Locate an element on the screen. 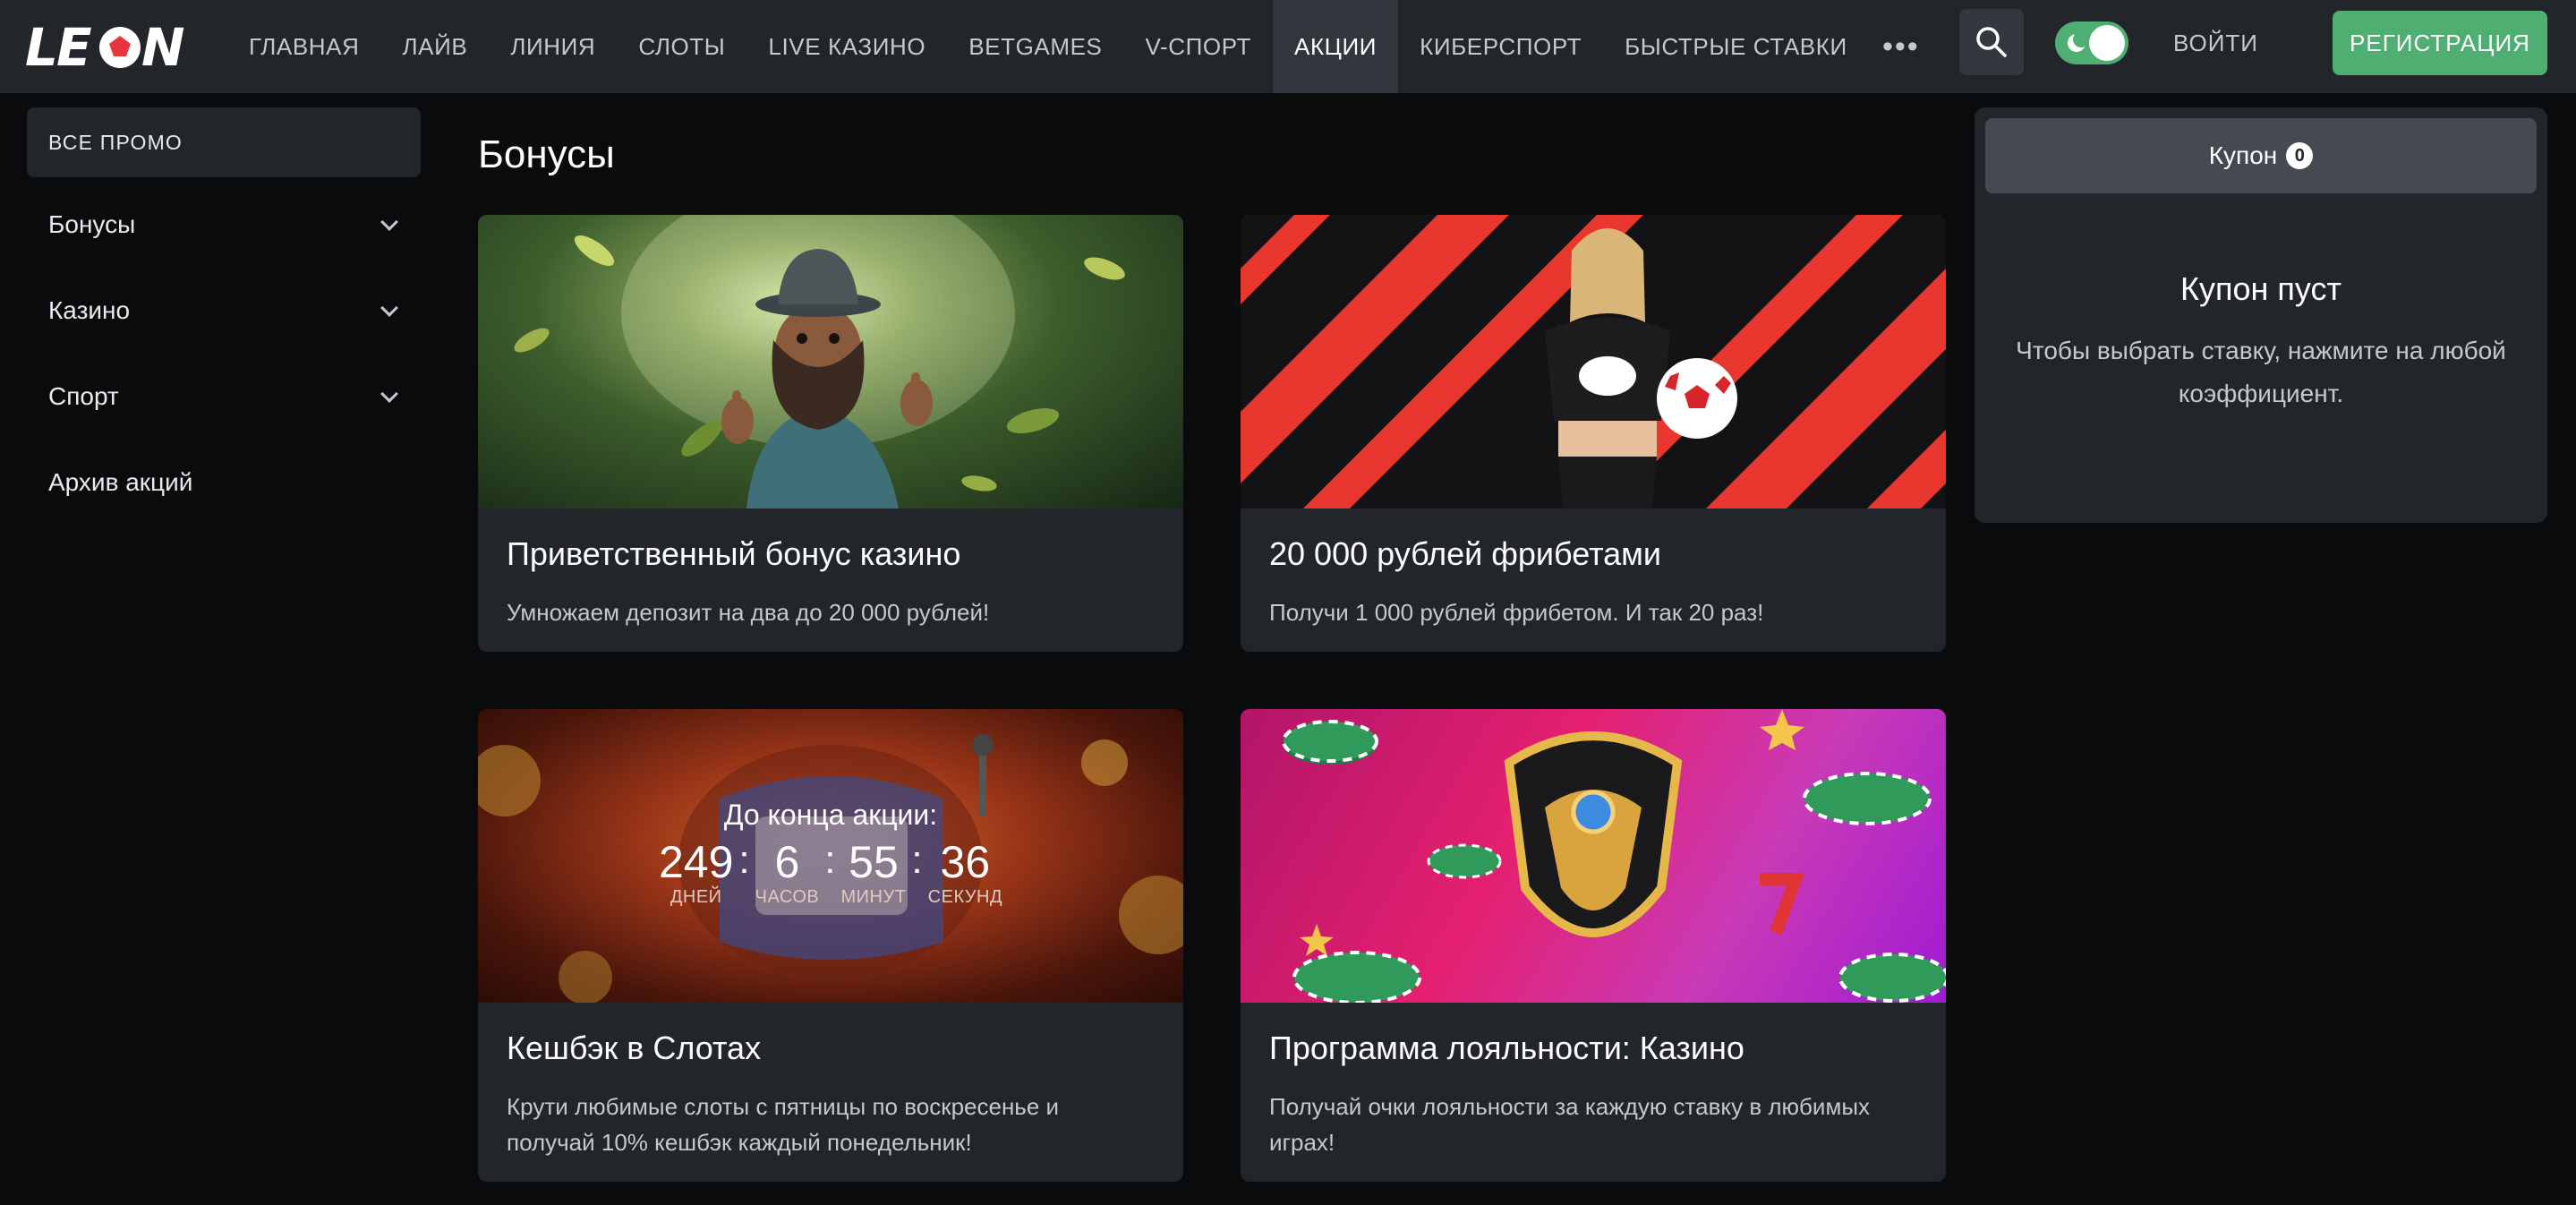 The height and width of the screenshot is (1205, 2576). countdown-hours-value: 6 is located at coordinates (787, 862).